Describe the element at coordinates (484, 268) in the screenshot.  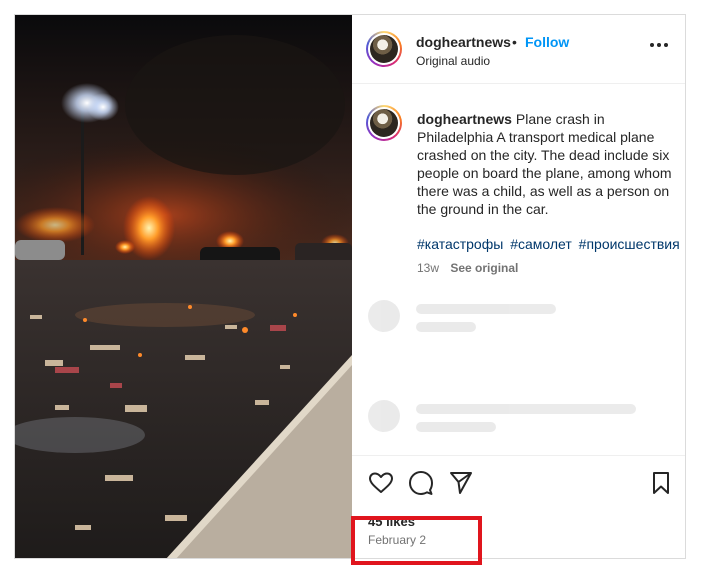
I see `see-original-button: See original` at that location.